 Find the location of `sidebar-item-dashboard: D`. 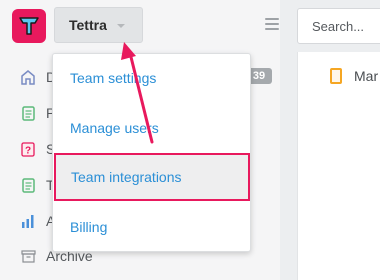

sidebar-item-dashboard: D is located at coordinates (38, 77).